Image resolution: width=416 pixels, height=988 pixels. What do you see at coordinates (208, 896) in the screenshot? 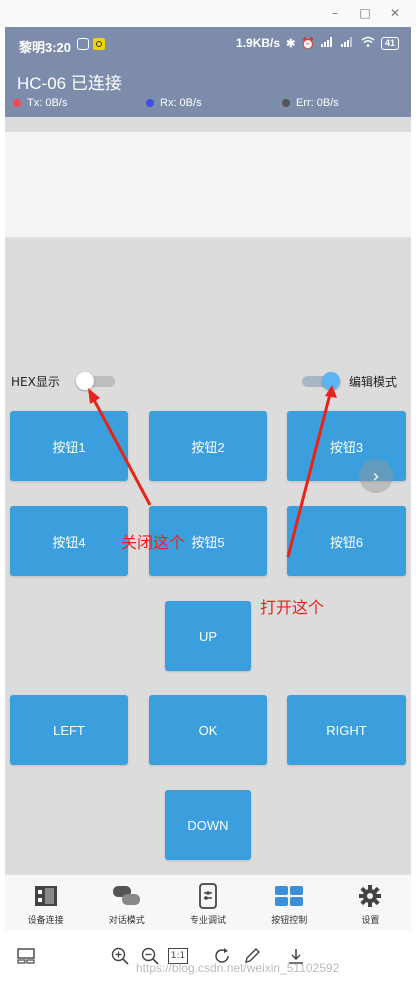
I see `debug-panel-icon` at bounding box center [208, 896].